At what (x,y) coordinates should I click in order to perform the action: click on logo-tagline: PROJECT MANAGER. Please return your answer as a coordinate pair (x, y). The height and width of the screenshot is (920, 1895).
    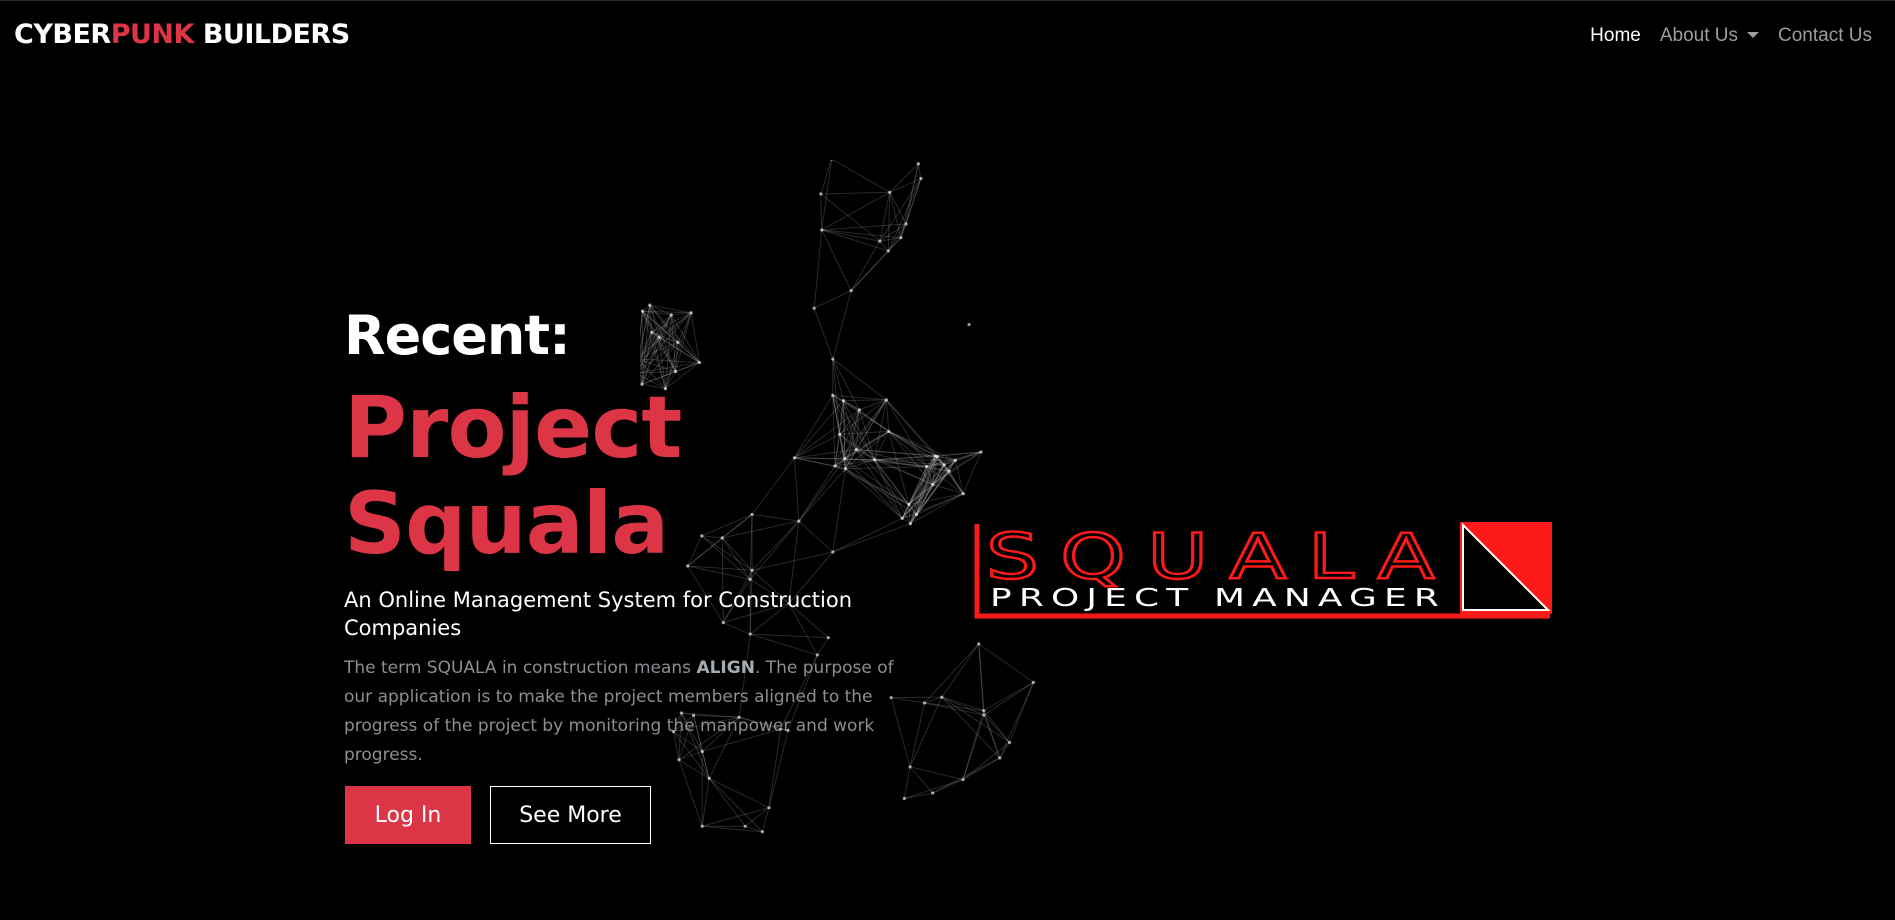
    Looking at the image, I should click on (1218, 597).